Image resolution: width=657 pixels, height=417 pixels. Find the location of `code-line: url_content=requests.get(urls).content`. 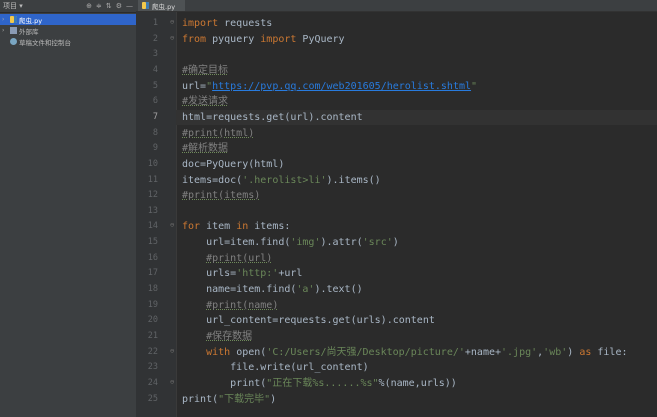

code-line: url_content=requests.get(urls).content is located at coordinates (308, 320).